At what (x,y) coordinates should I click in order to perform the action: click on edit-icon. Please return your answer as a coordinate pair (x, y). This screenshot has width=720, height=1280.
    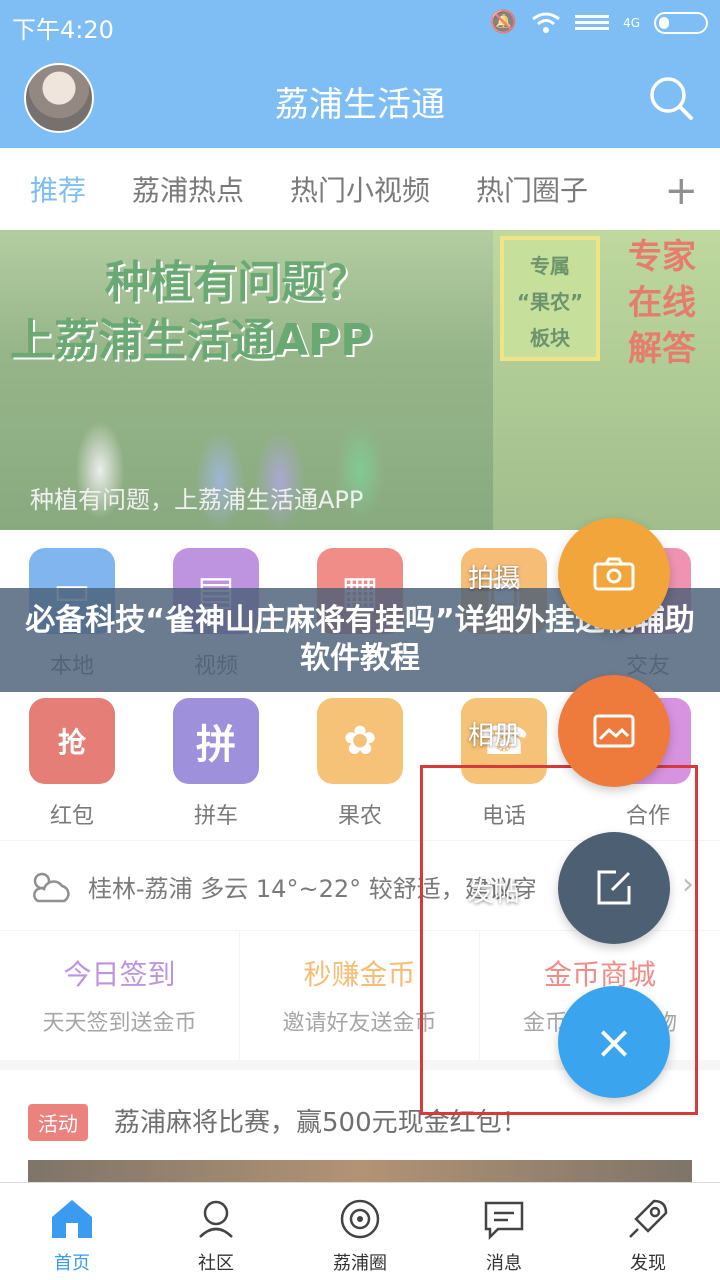
    Looking at the image, I should click on (614, 887).